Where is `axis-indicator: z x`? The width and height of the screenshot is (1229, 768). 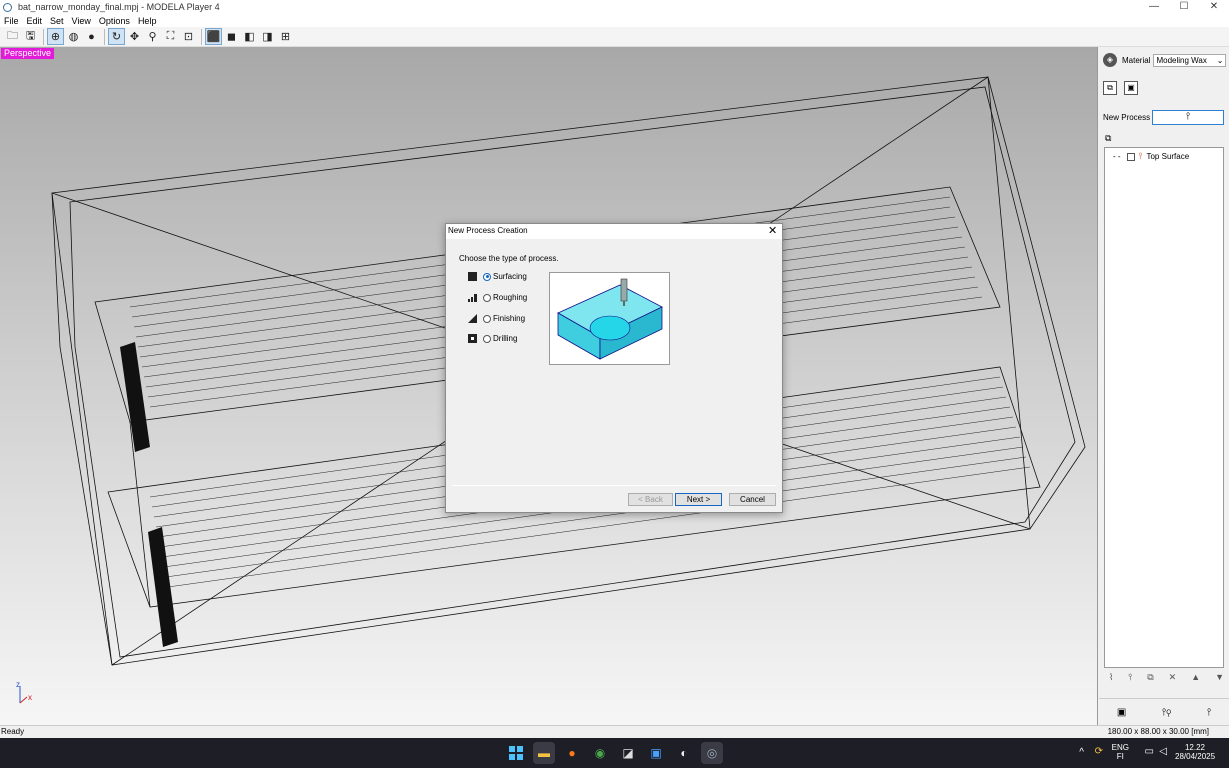 axis-indicator: z x is located at coordinates (24, 692).